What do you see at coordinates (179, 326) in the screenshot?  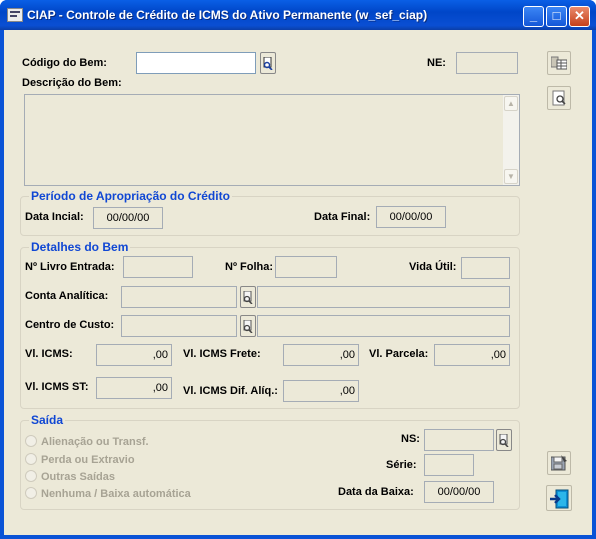 I see `centro-code-field` at bounding box center [179, 326].